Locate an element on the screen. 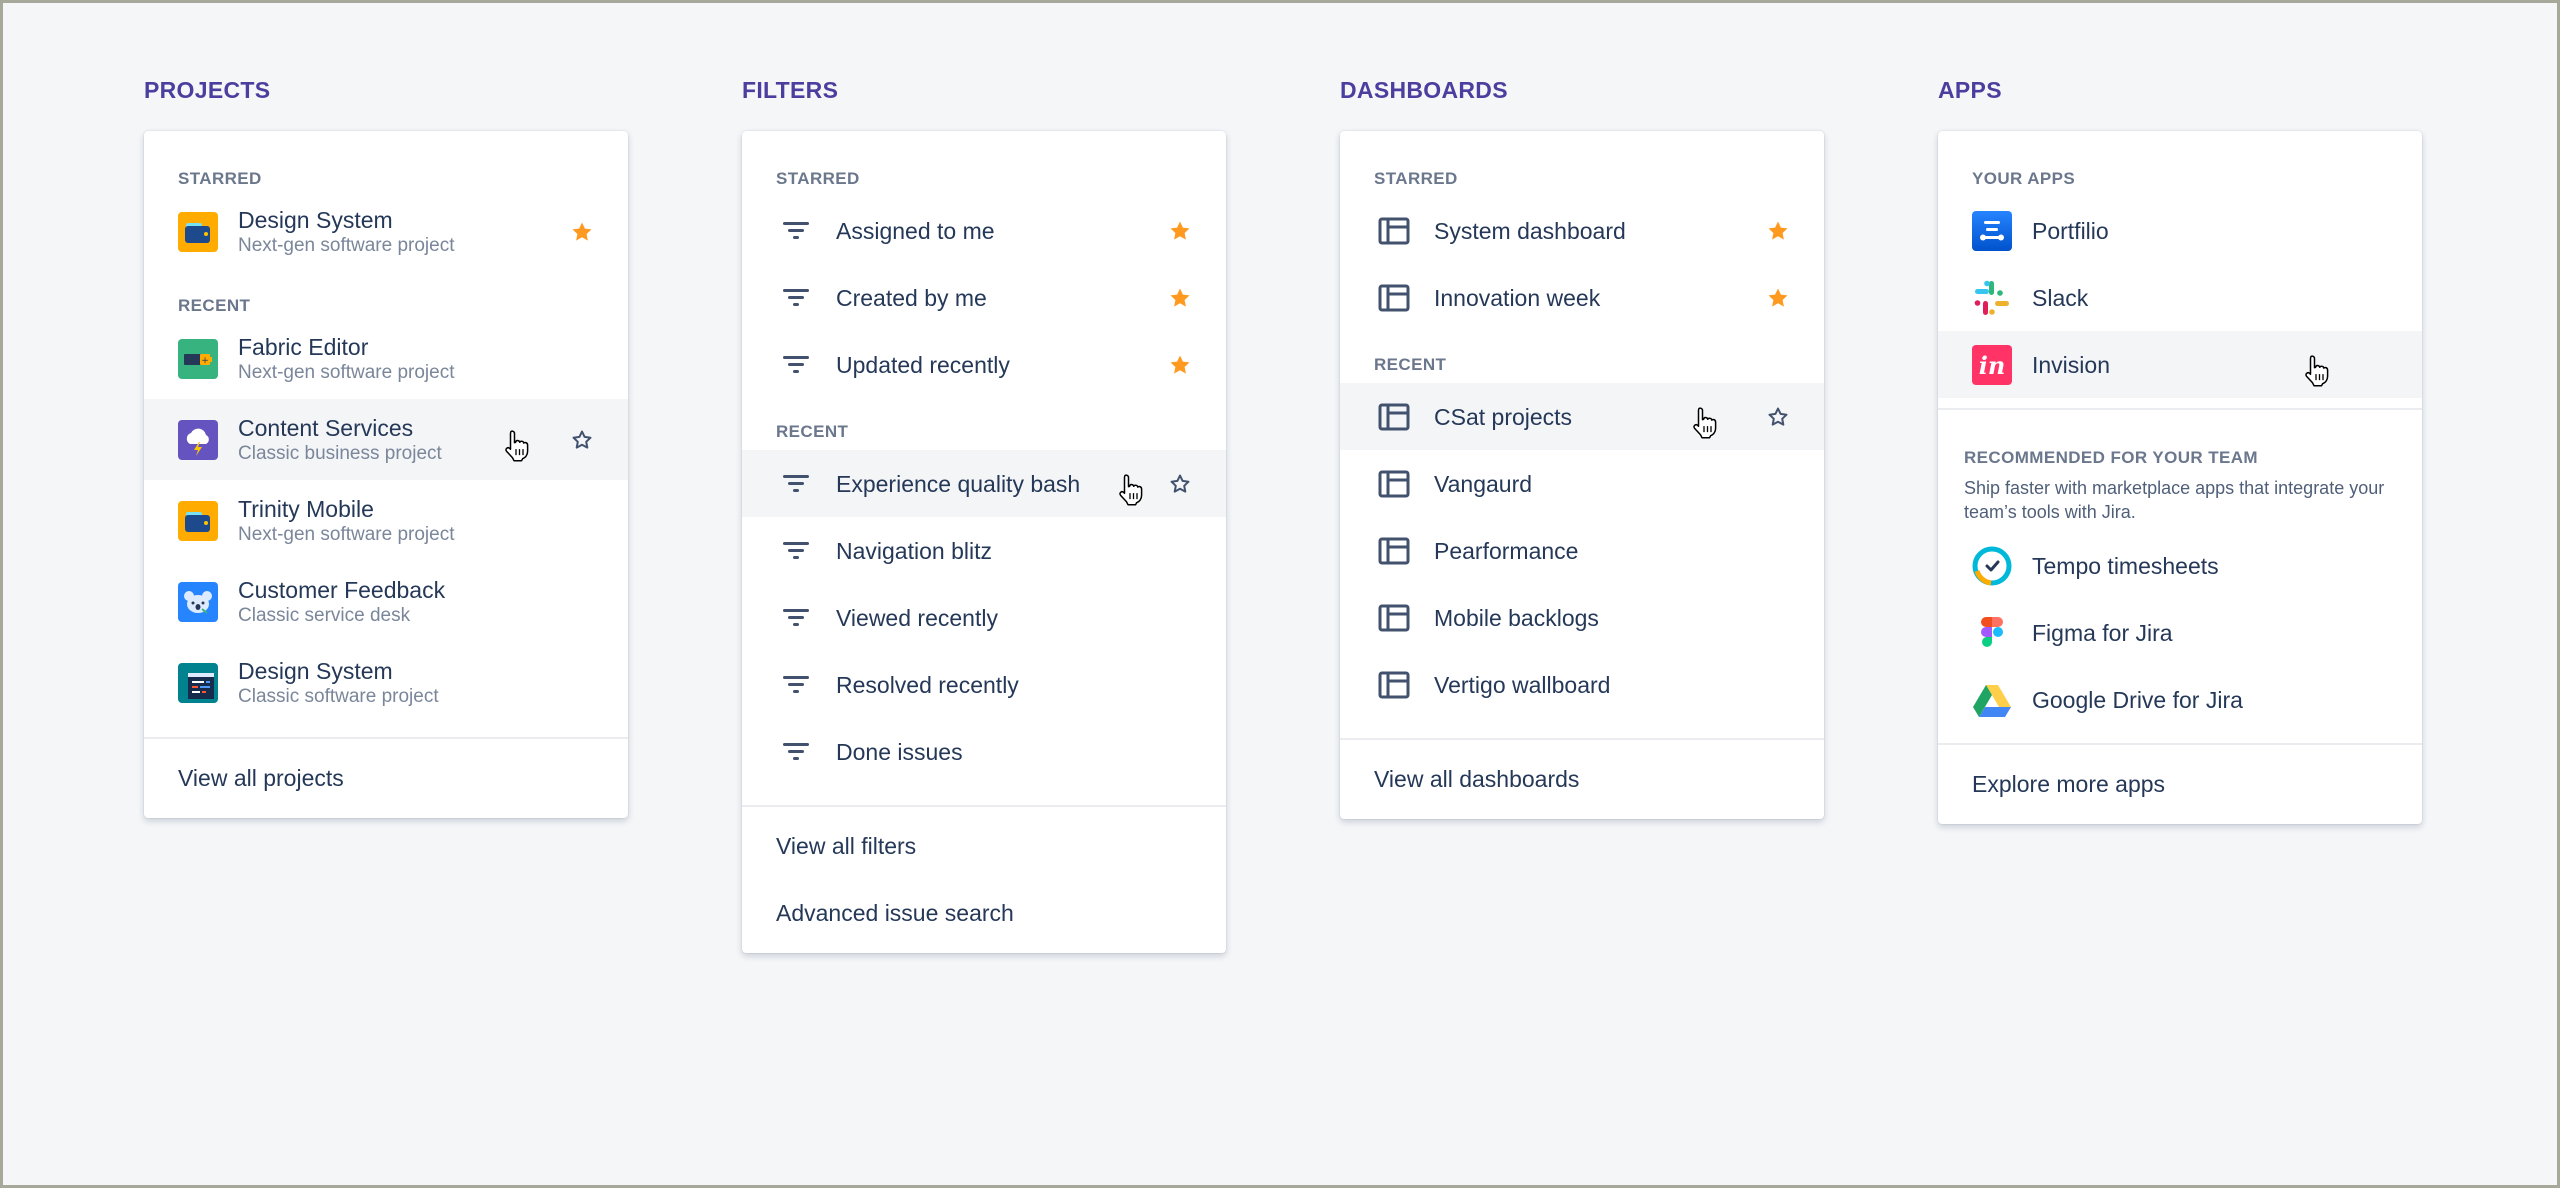  filter-name: Assigned to me is located at coordinates (915, 230).